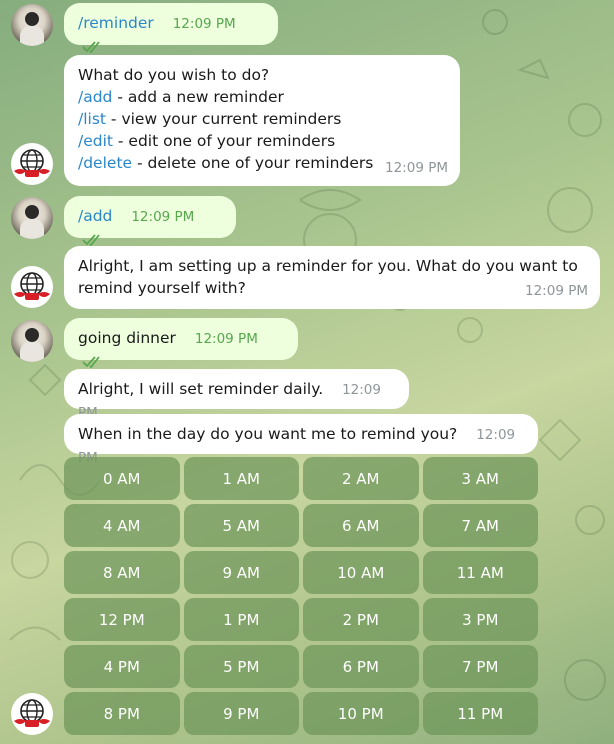  What do you see at coordinates (122, 478) in the screenshot?
I see `hour-button: 0 AM` at bounding box center [122, 478].